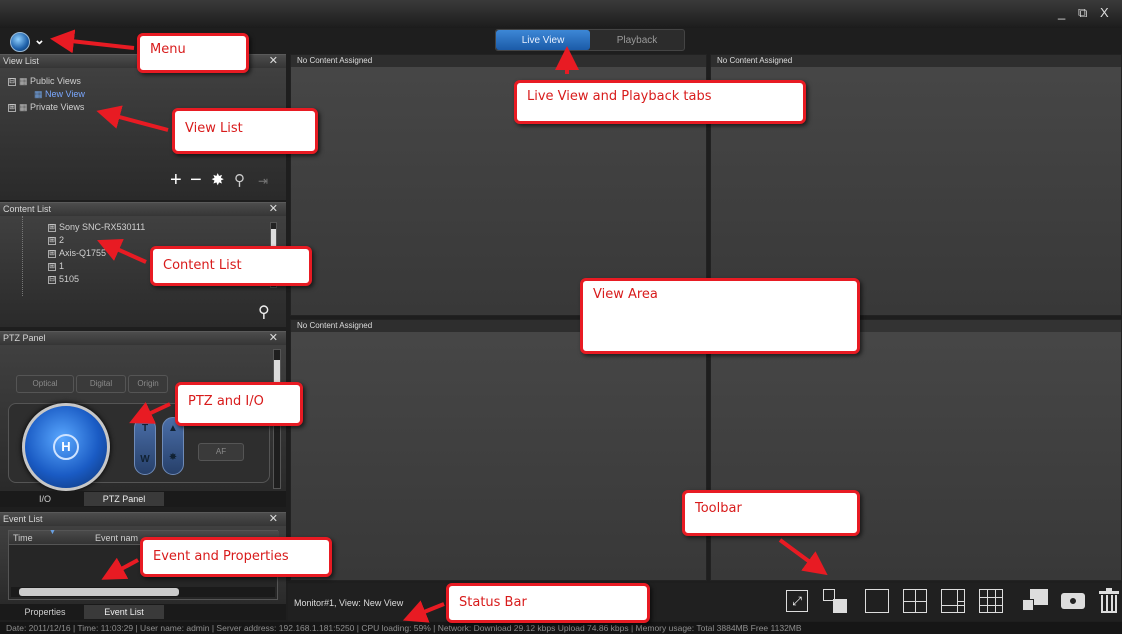 This screenshot has height=634, width=1122. What do you see at coordinates (150, 413) in the screenshot?
I see `arrow-ptz` at bounding box center [150, 413].